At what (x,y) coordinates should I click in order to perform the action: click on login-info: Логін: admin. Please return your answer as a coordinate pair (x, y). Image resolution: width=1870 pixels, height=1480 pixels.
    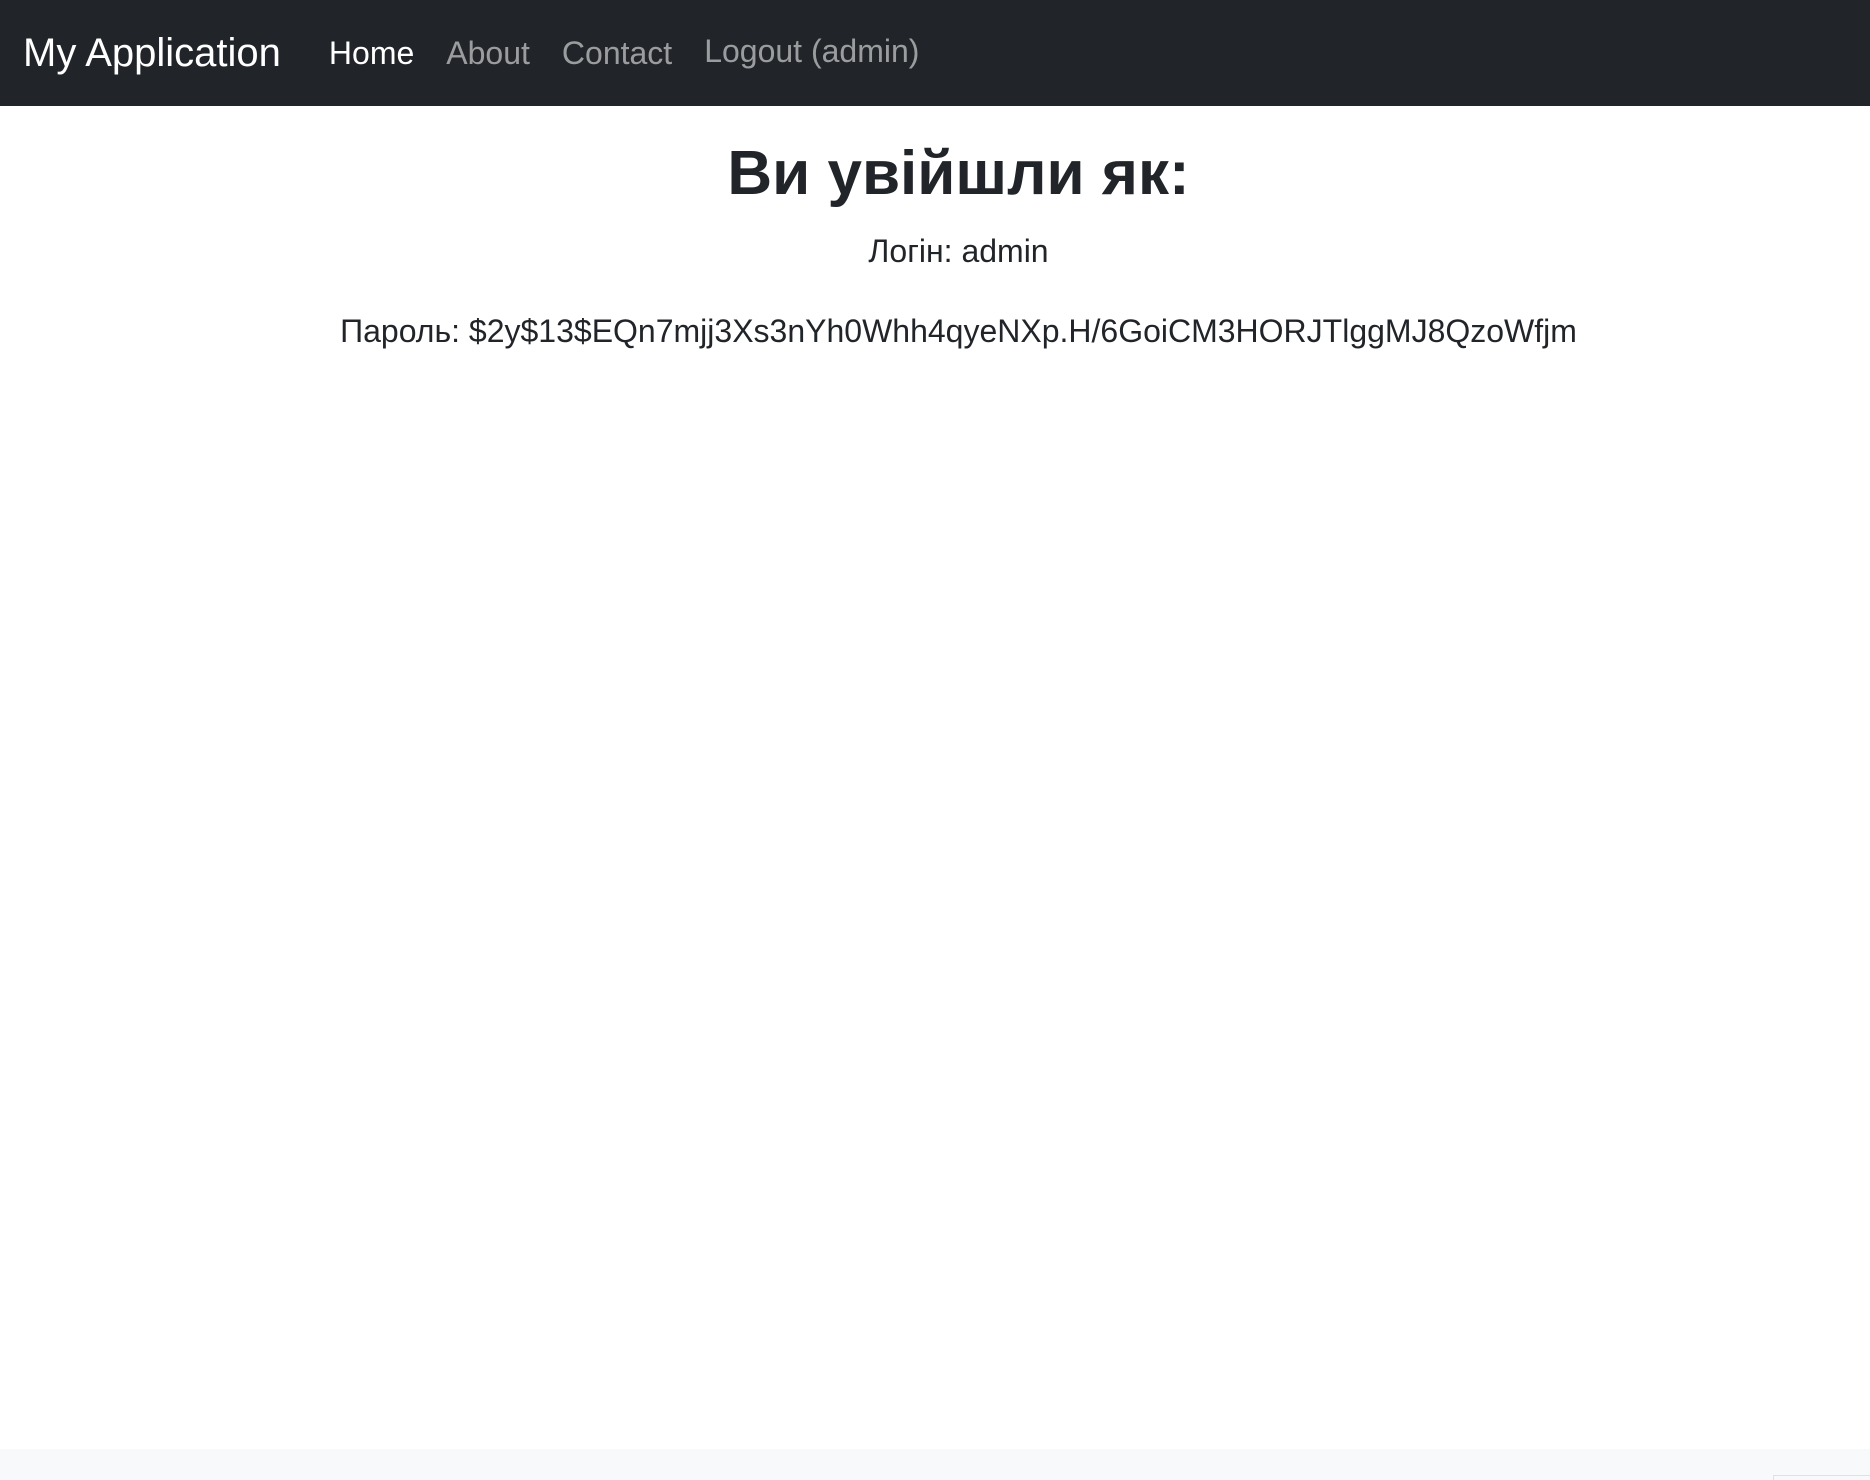
    Looking at the image, I should click on (935, 251).